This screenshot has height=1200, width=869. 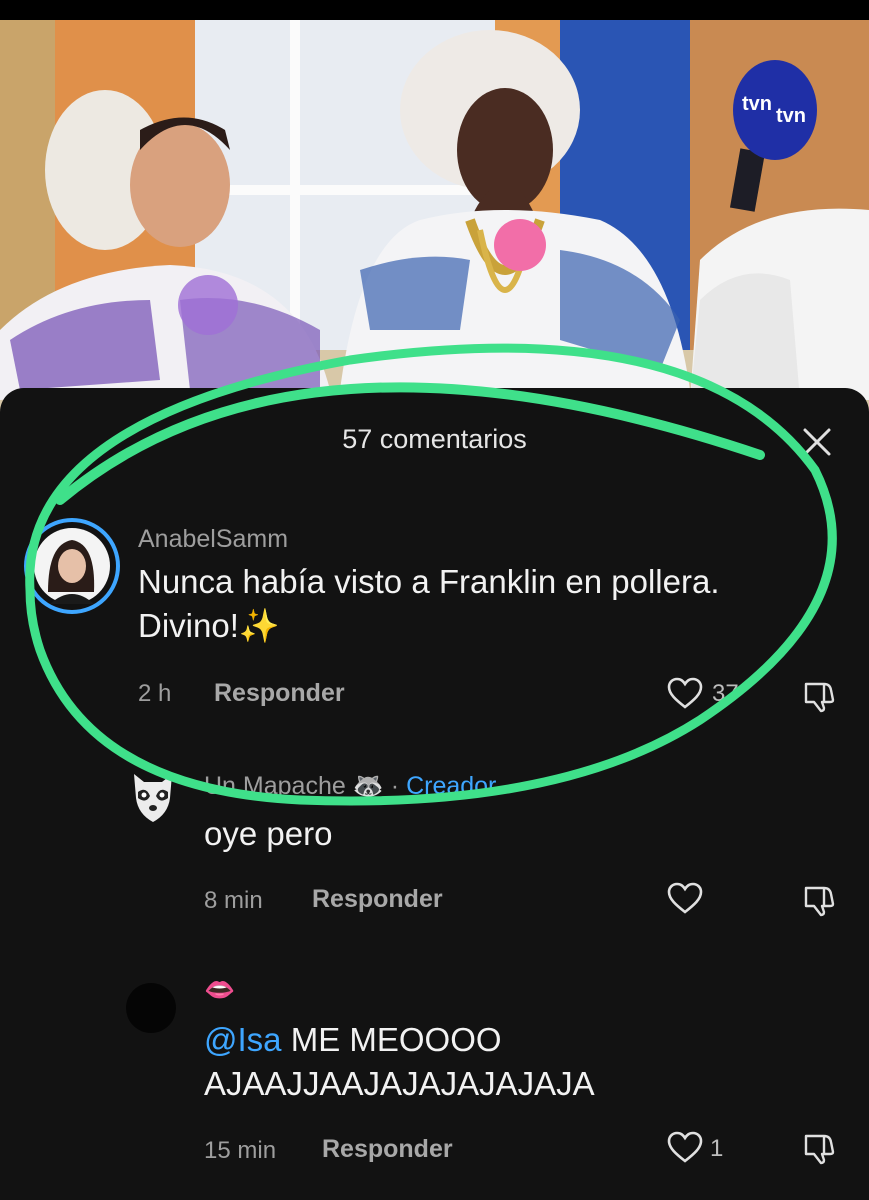 I want to click on mention-link: @Isa, so click(x=243, y=1039).